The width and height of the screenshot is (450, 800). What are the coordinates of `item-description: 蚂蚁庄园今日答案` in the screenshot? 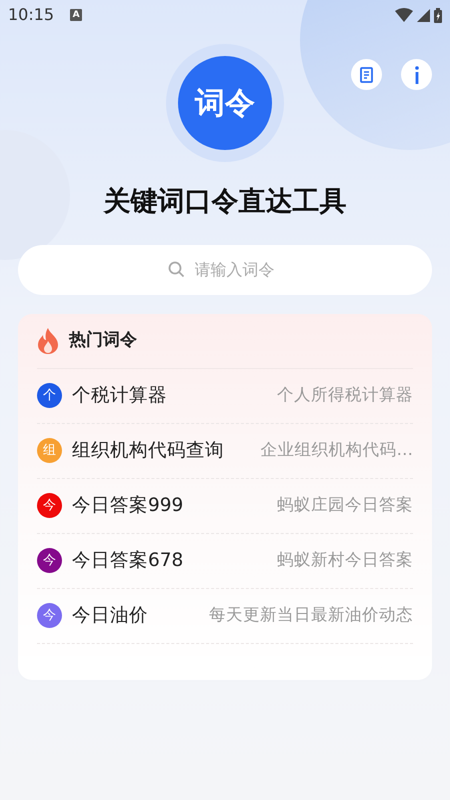 It's located at (345, 505).